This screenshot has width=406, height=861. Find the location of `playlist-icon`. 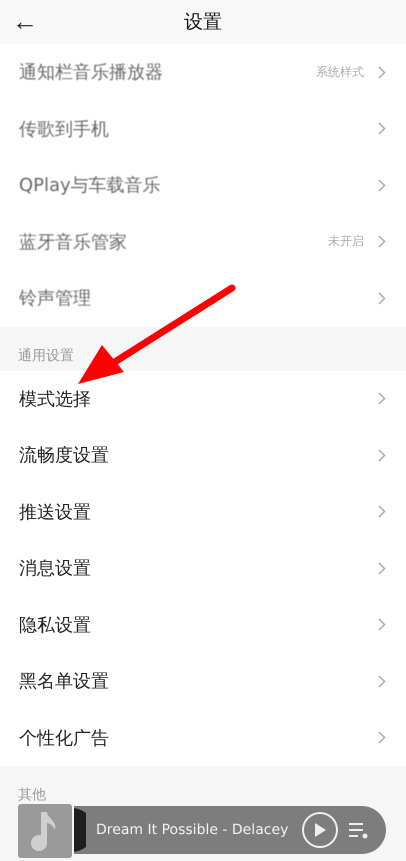

playlist-icon is located at coordinates (359, 830).